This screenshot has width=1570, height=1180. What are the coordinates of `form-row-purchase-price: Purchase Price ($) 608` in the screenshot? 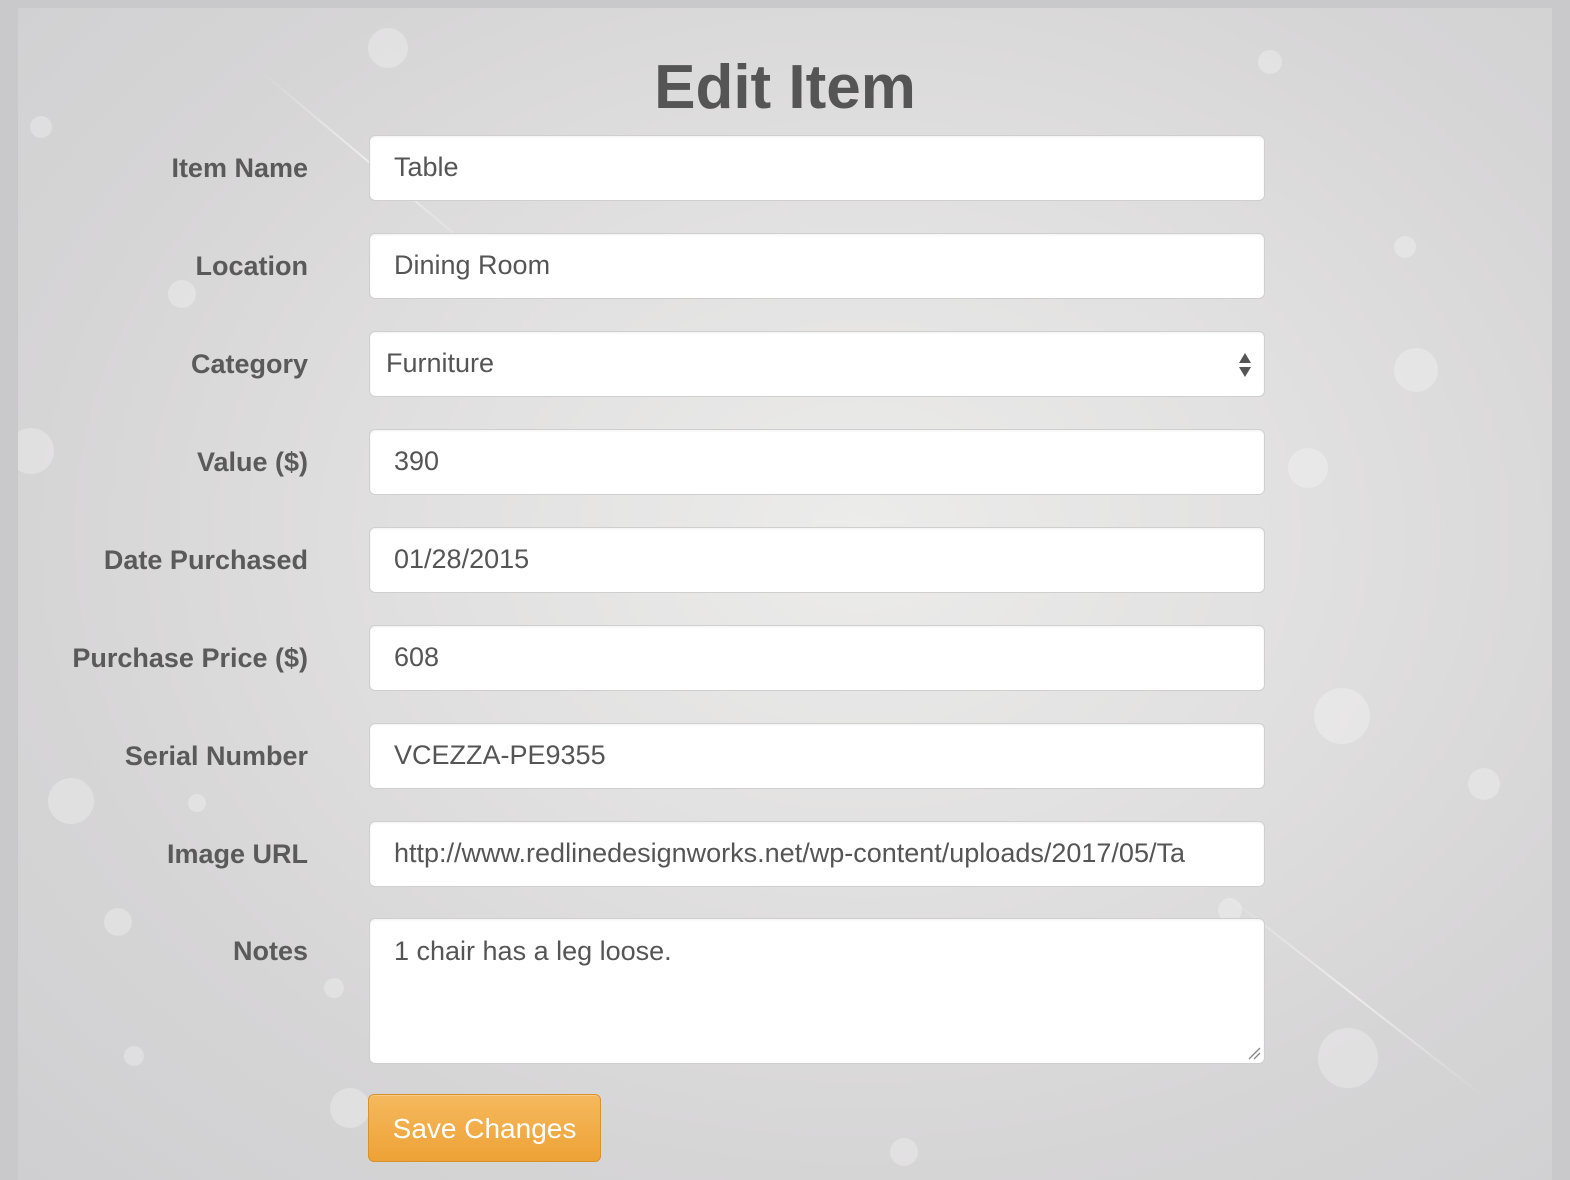 It's located at (785, 658).